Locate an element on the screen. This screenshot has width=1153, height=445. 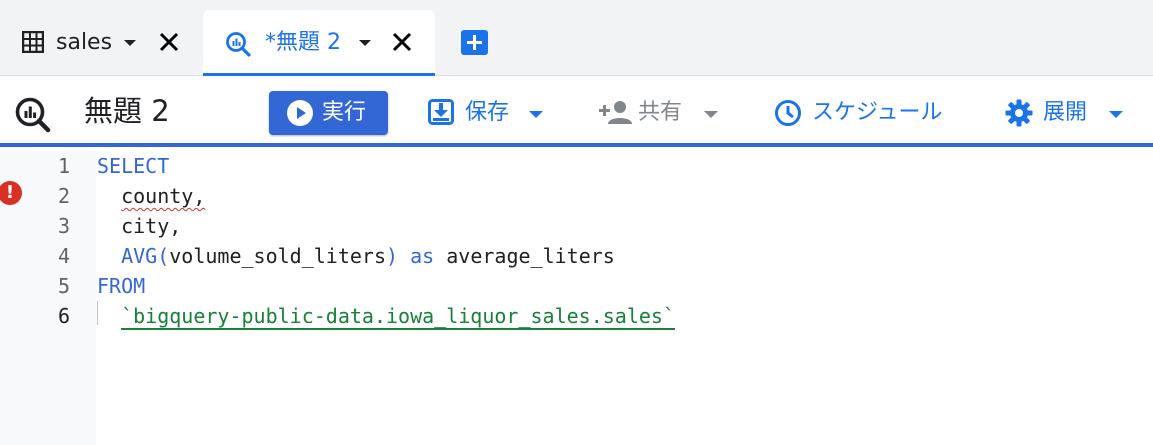
deploy-button-label: 展開 is located at coordinates (1065, 112).